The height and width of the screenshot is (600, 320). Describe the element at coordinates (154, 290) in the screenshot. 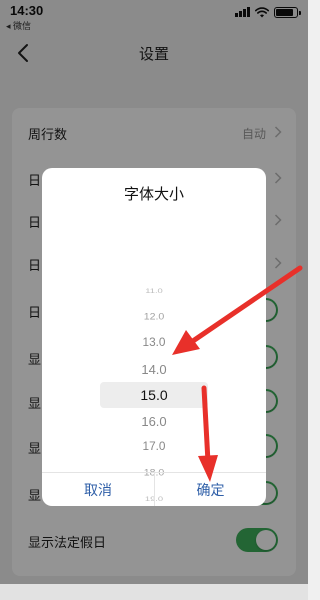

I see `picker-option: 11.0` at that location.